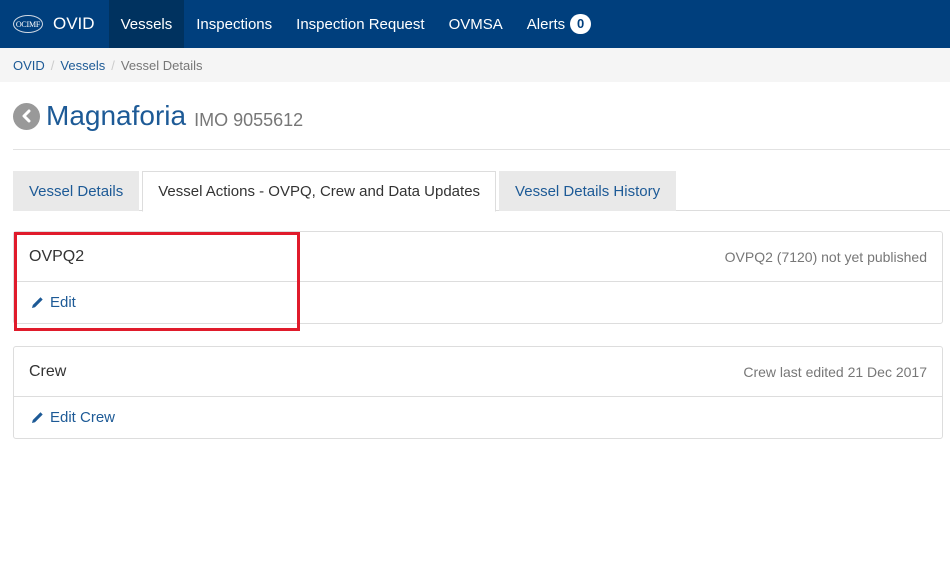 The image size is (950, 577). What do you see at coordinates (249, 119) in the screenshot?
I see `vessel-imo: IMO 9055612` at bounding box center [249, 119].